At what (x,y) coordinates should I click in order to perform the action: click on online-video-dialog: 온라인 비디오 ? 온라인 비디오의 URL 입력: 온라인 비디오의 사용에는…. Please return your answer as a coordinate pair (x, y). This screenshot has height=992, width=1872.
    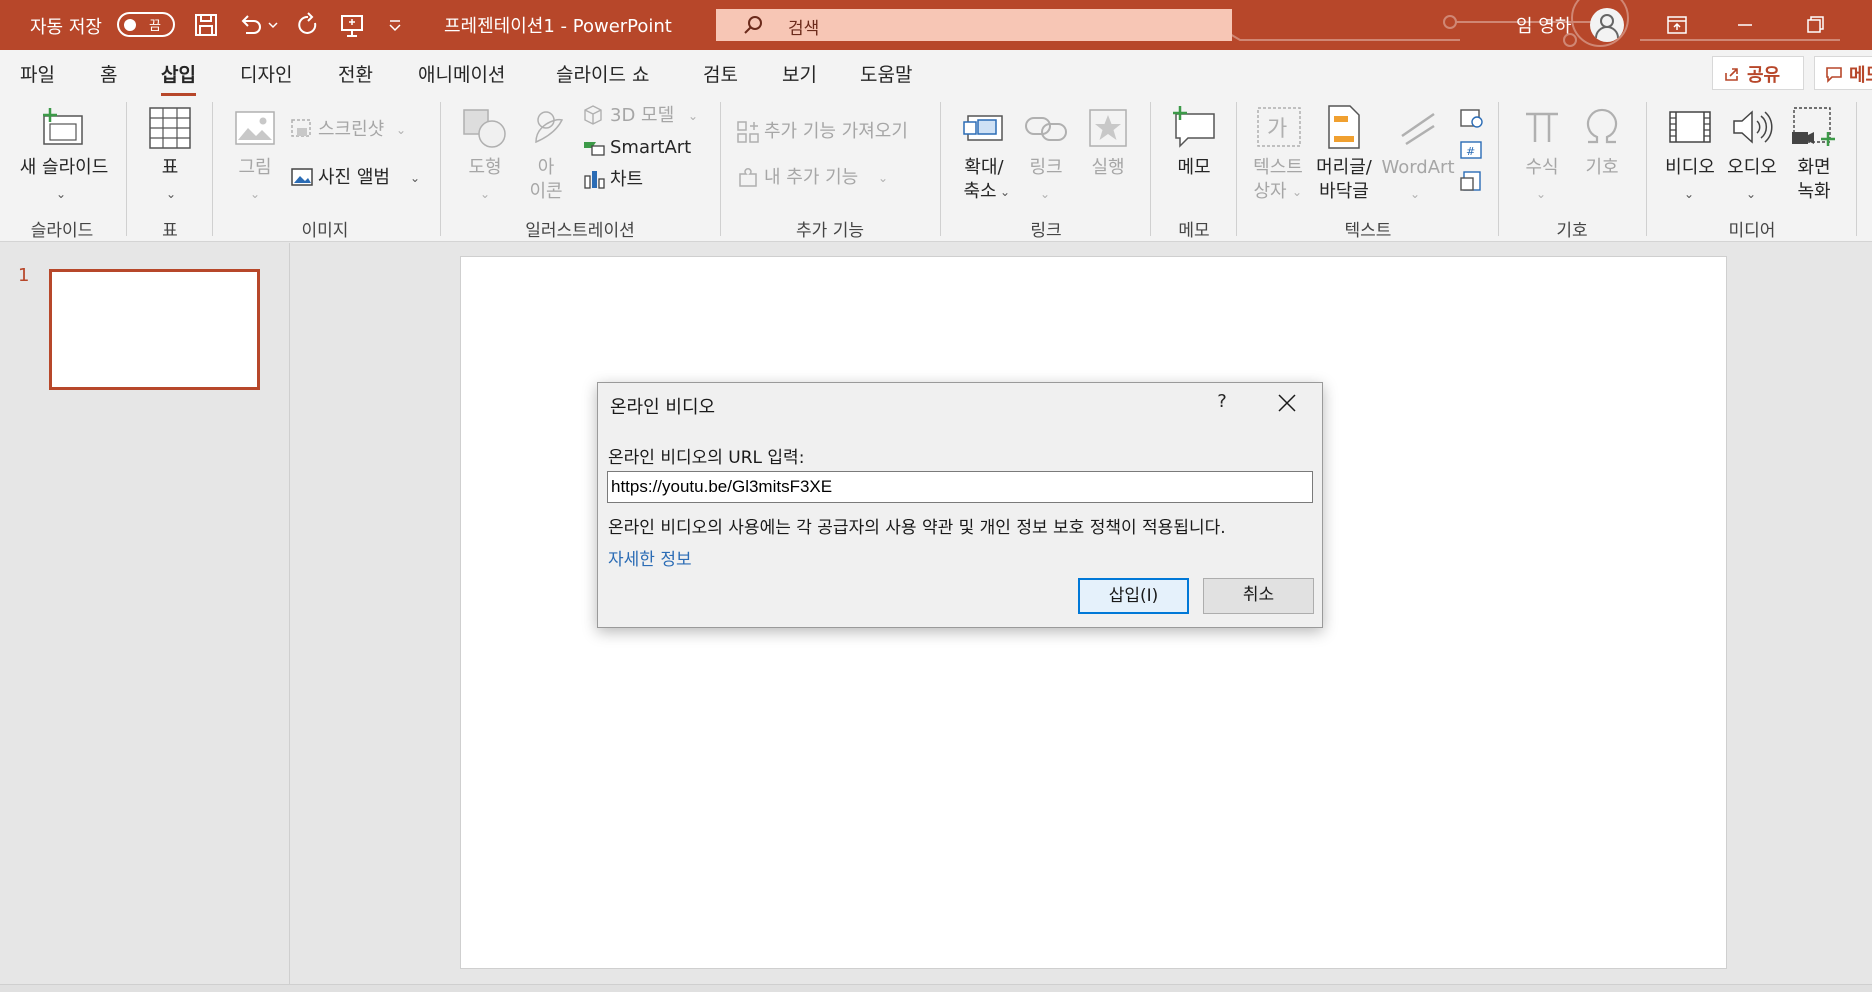
    Looking at the image, I should click on (960, 505).